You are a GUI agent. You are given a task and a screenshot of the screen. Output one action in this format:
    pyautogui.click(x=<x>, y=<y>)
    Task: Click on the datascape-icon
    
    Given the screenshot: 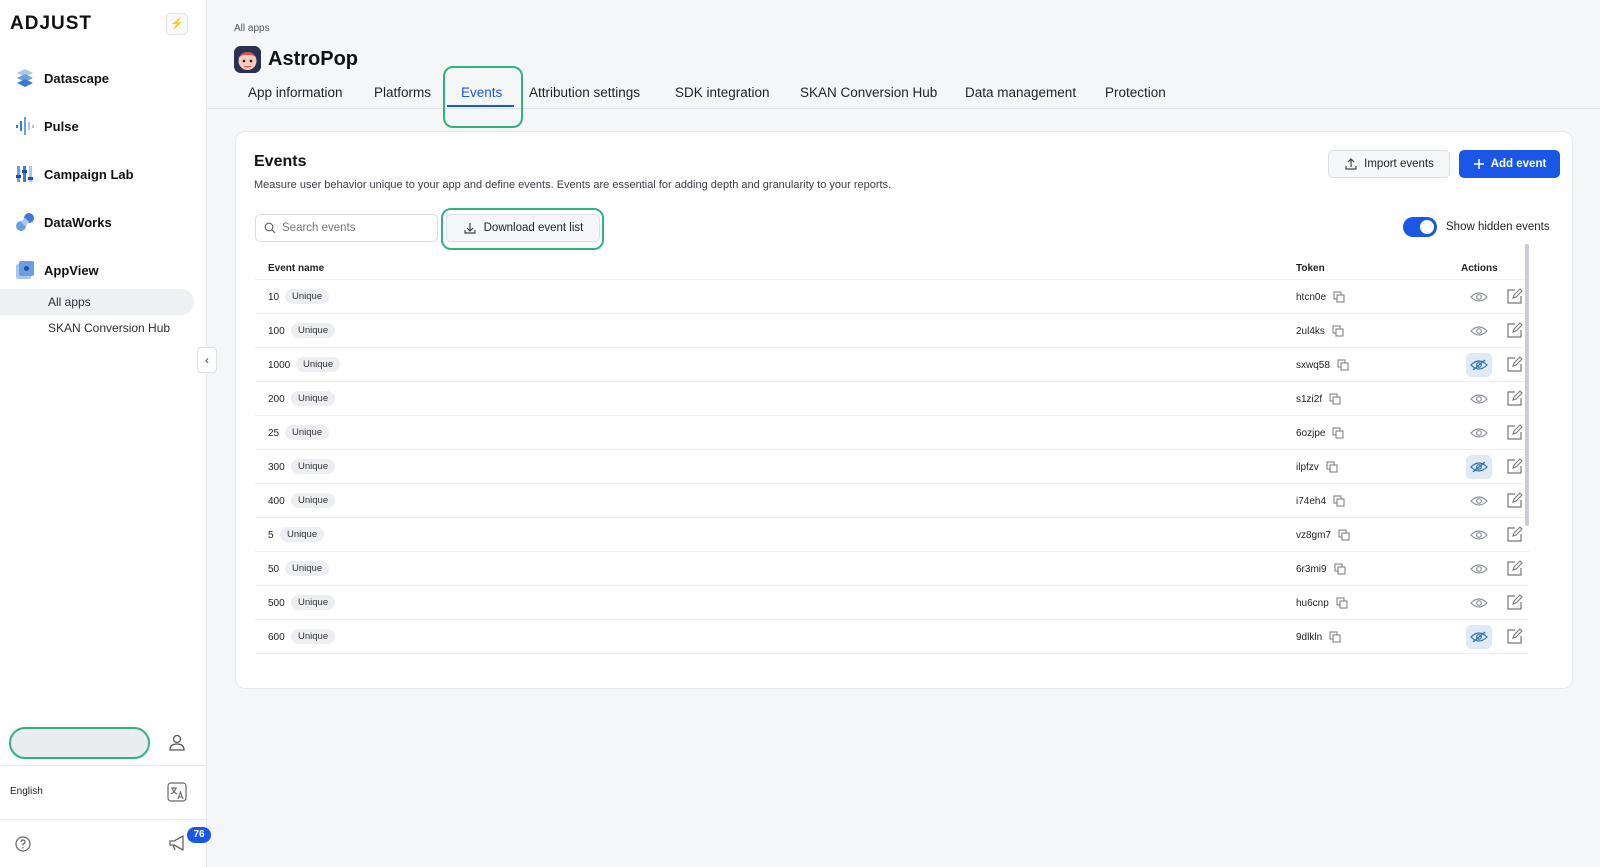 What is the action you would take?
    pyautogui.click(x=25, y=78)
    